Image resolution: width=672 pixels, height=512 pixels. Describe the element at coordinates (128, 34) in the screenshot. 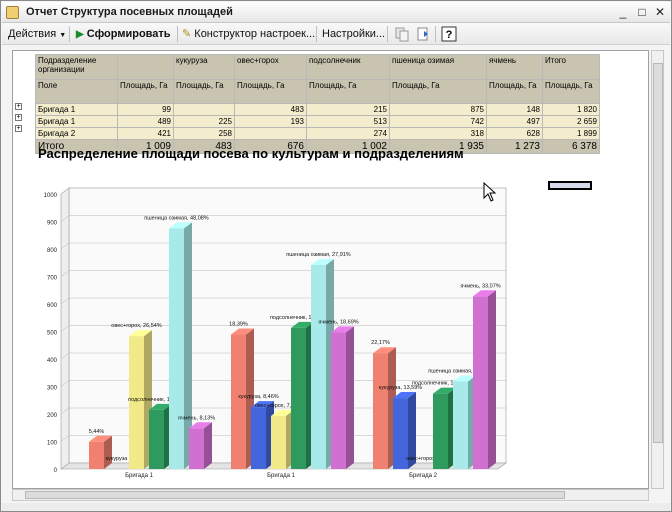

I see `generate-label: Сформировать` at that location.